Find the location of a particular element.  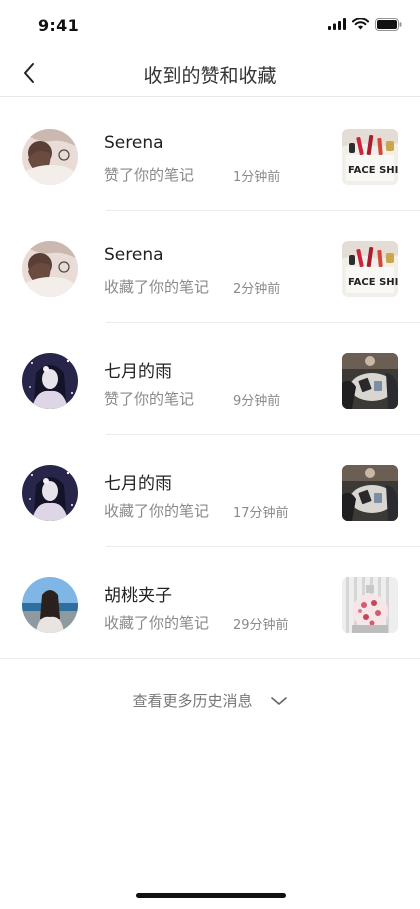

list-item: Serena 赞了你的笔记 1分钟前 FACE SHI is located at coordinates (210, 155).